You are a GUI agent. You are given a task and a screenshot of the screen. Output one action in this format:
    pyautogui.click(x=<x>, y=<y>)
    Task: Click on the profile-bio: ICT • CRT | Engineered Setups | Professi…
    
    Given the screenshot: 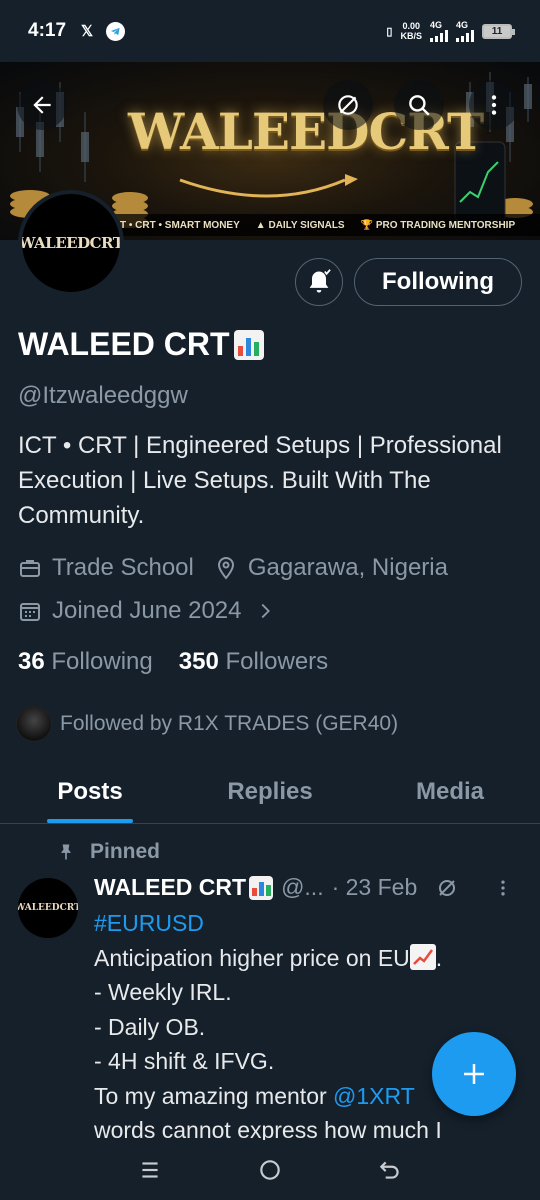 What is the action you would take?
    pyautogui.click(x=260, y=480)
    